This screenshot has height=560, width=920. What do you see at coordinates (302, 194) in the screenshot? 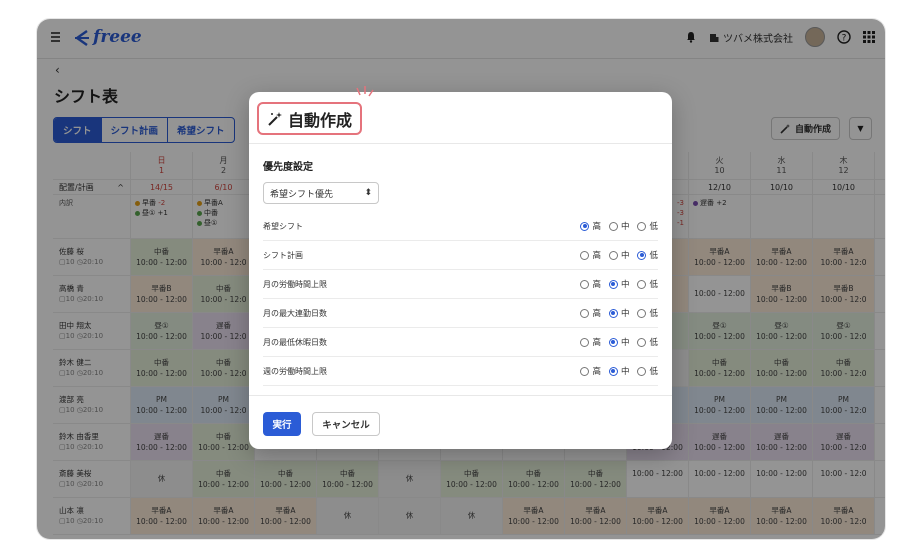
I see `priority-select-value: 希望シフト優先` at bounding box center [302, 194].